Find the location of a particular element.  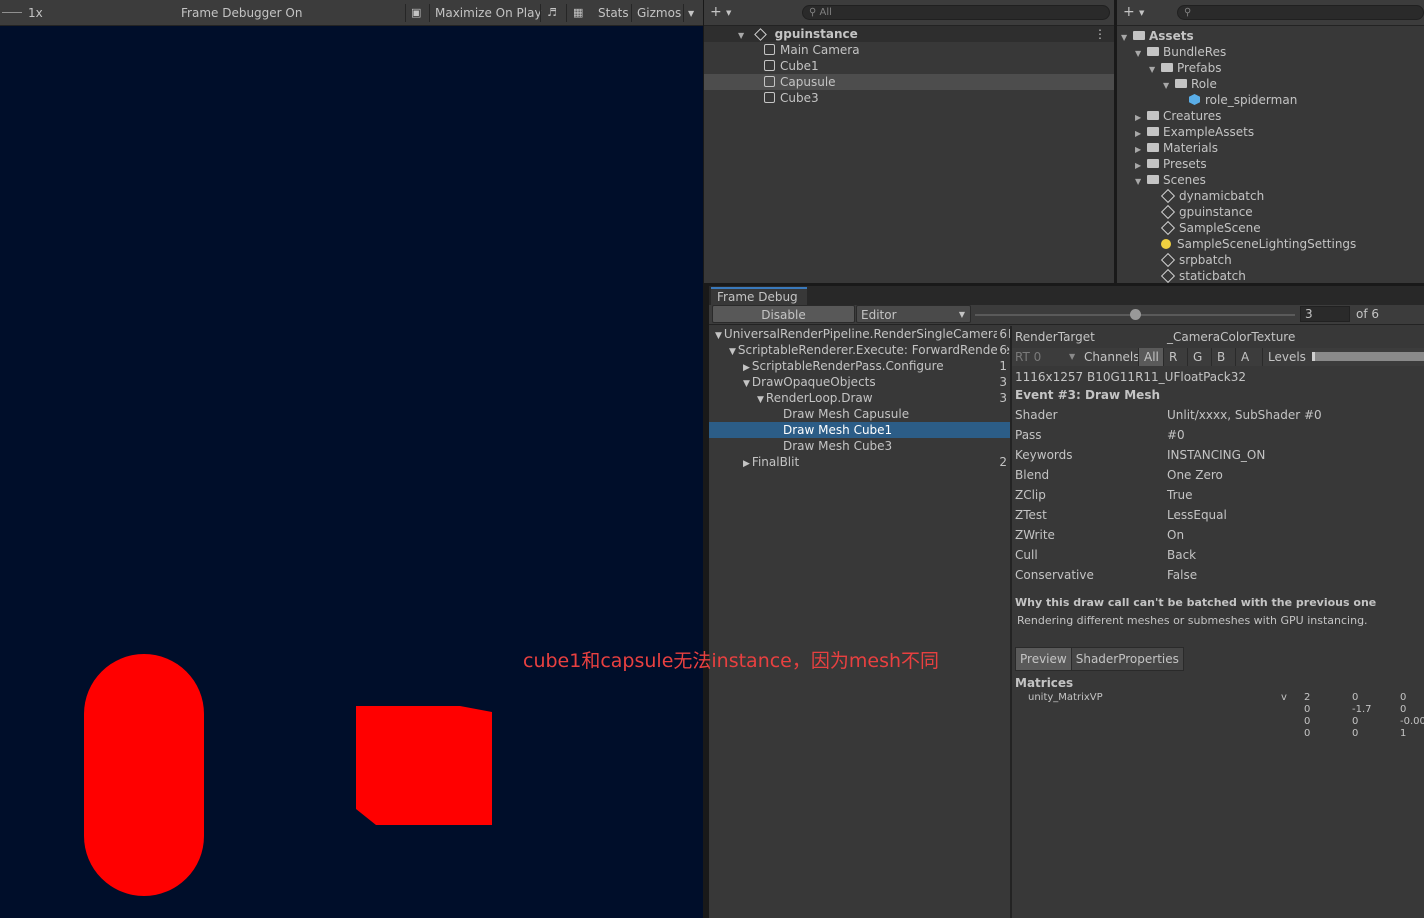

property-key: Shader is located at coordinates (1036, 415).